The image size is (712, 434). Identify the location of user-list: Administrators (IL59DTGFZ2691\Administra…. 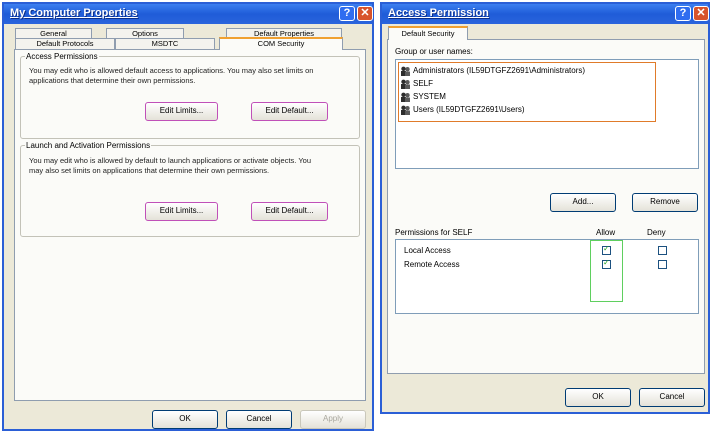
(547, 114).